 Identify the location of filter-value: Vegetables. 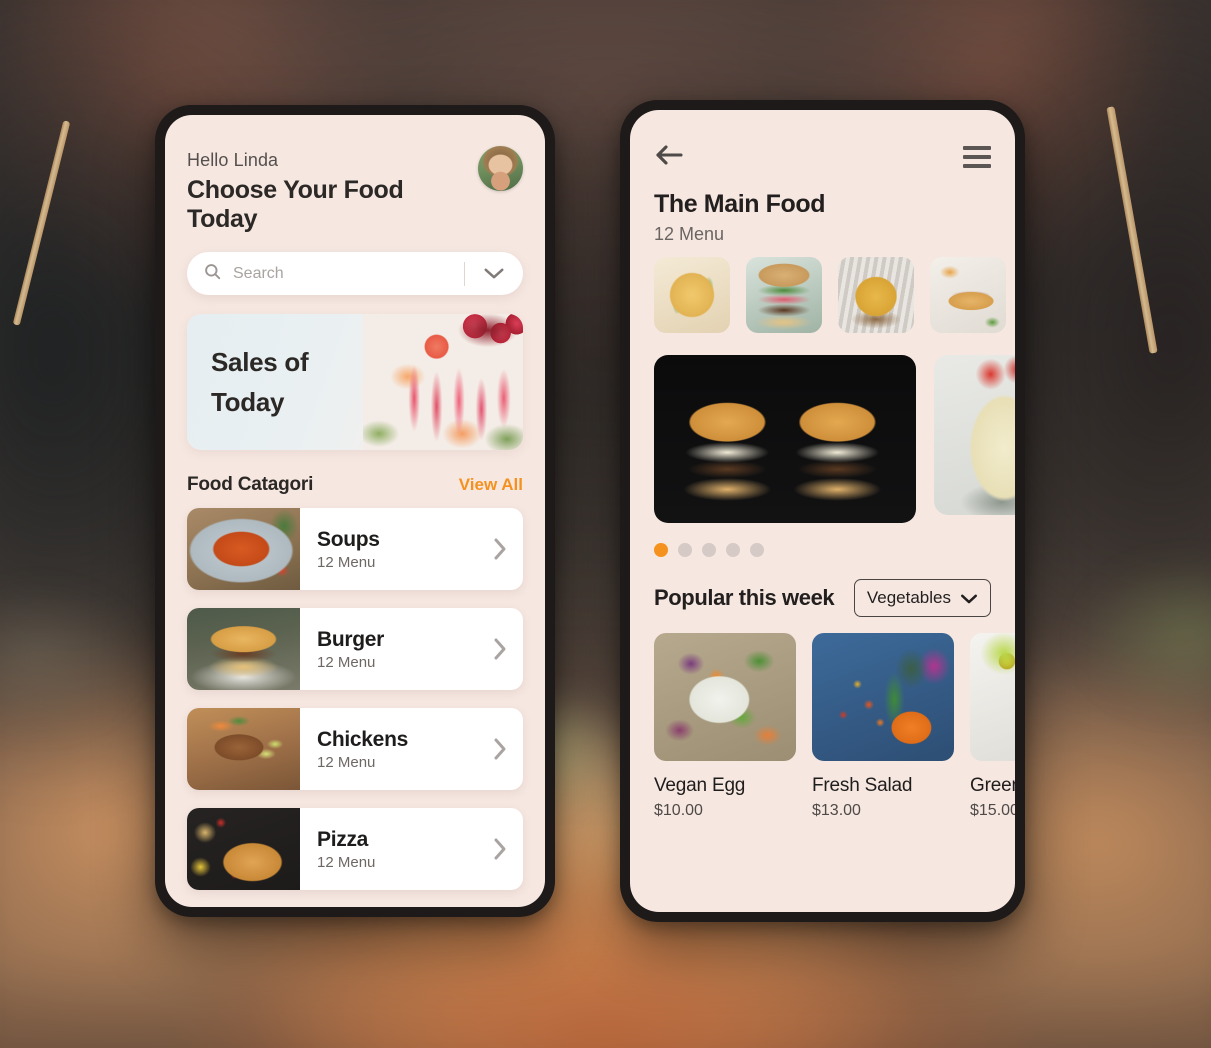
(908, 597).